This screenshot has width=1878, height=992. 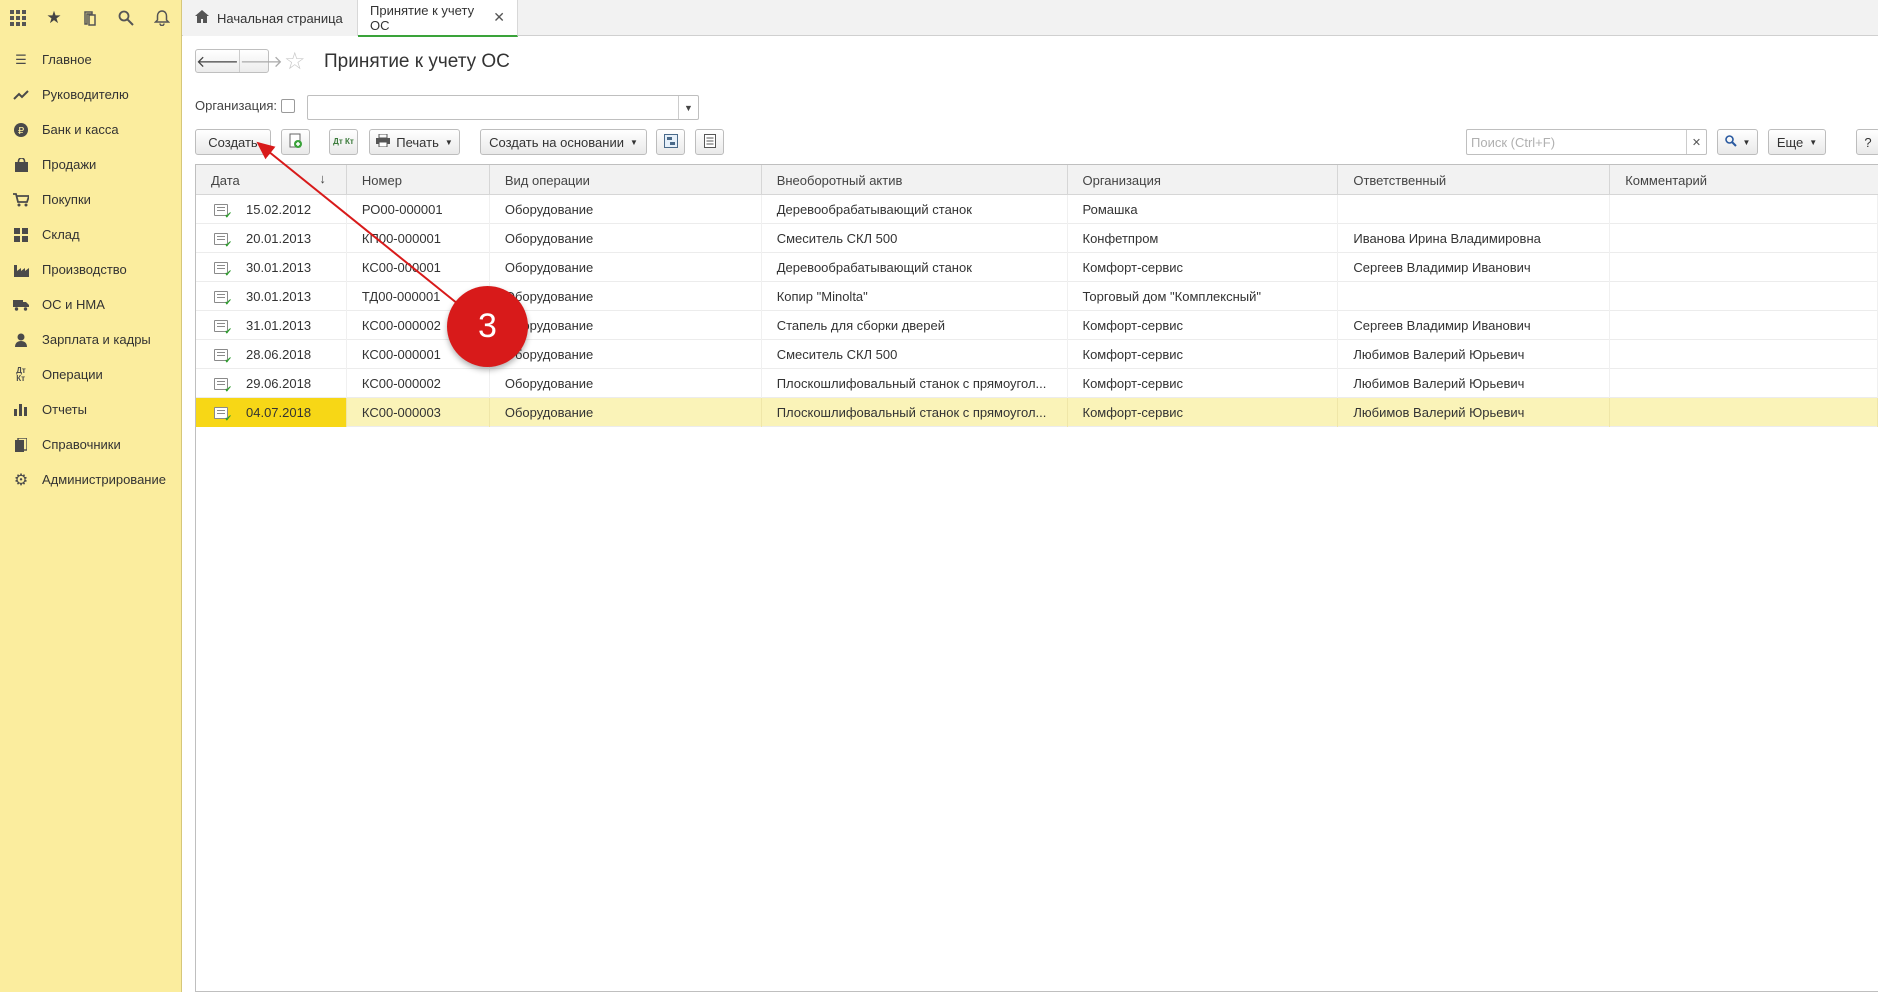 What do you see at coordinates (288, 106) in the screenshot?
I see `organization-filter-checkbox` at bounding box center [288, 106].